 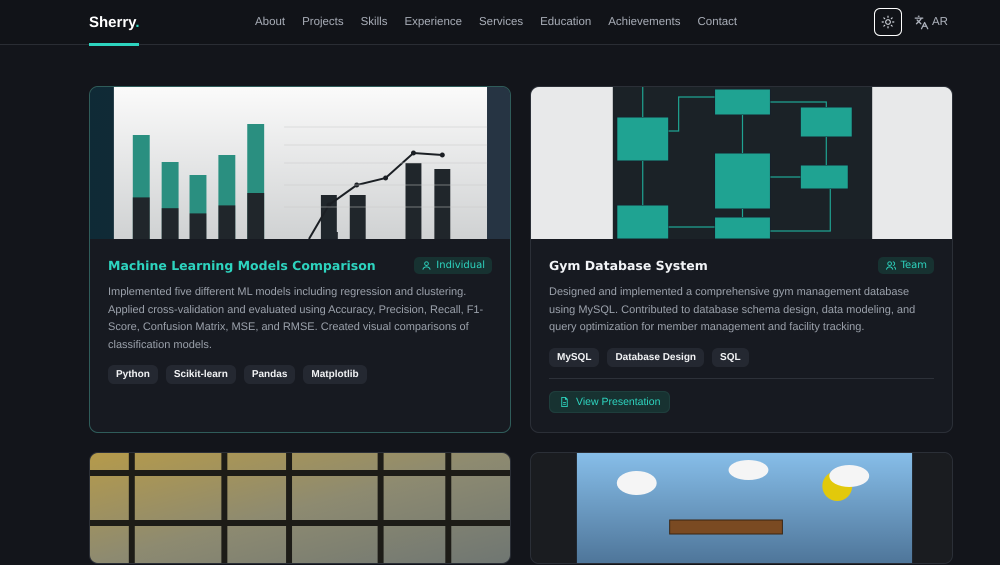 What do you see at coordinates (270, 22) in the screenshot?
I see `nav-link: About` at bounding box center [270, 22].